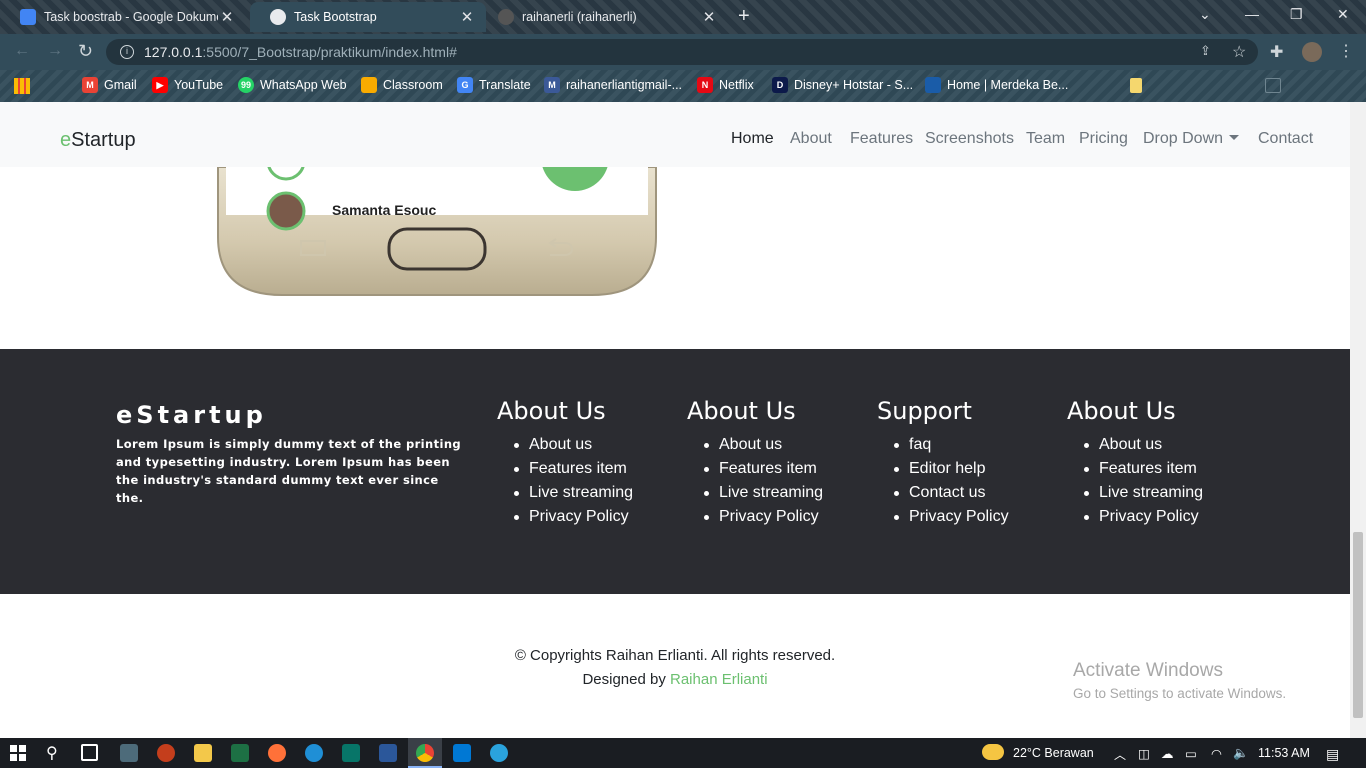 The image size is (1366, 768). Describe the element at coordinates (1358, 420) in the screenshot. I see `page-scrollbar` at that location.